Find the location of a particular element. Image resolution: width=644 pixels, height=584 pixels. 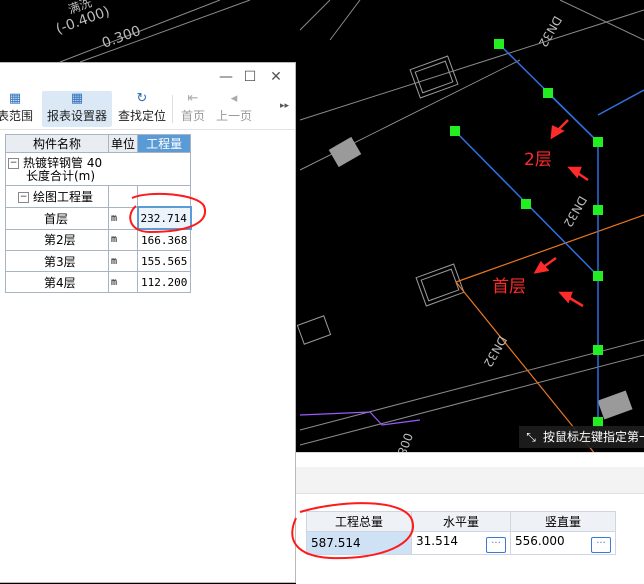

item-name-line1: 热镀锌钢管 40 is located at coordinates (63, 163).